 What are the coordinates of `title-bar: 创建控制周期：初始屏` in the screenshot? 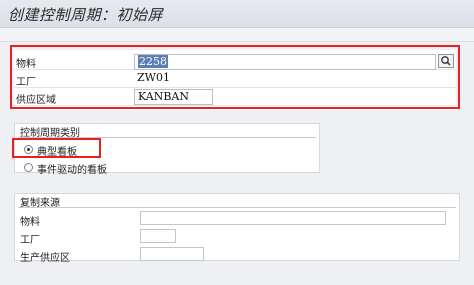 It's located at (237, 14).